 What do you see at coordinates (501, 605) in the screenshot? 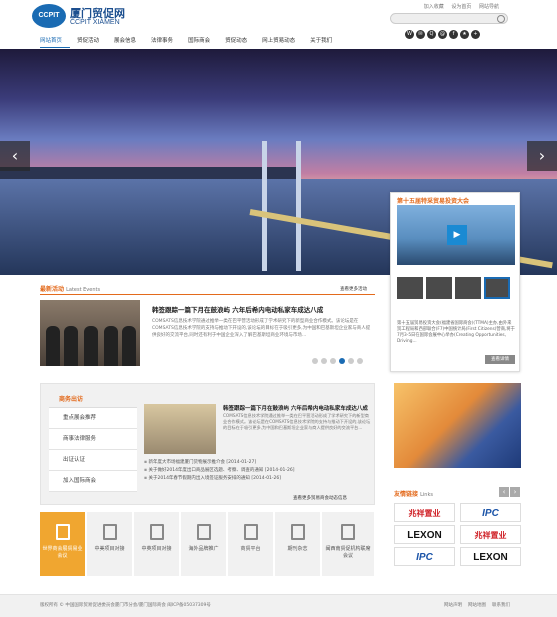
I see `footer-link-contact: 联系我们` at bounding box center [501, 605].